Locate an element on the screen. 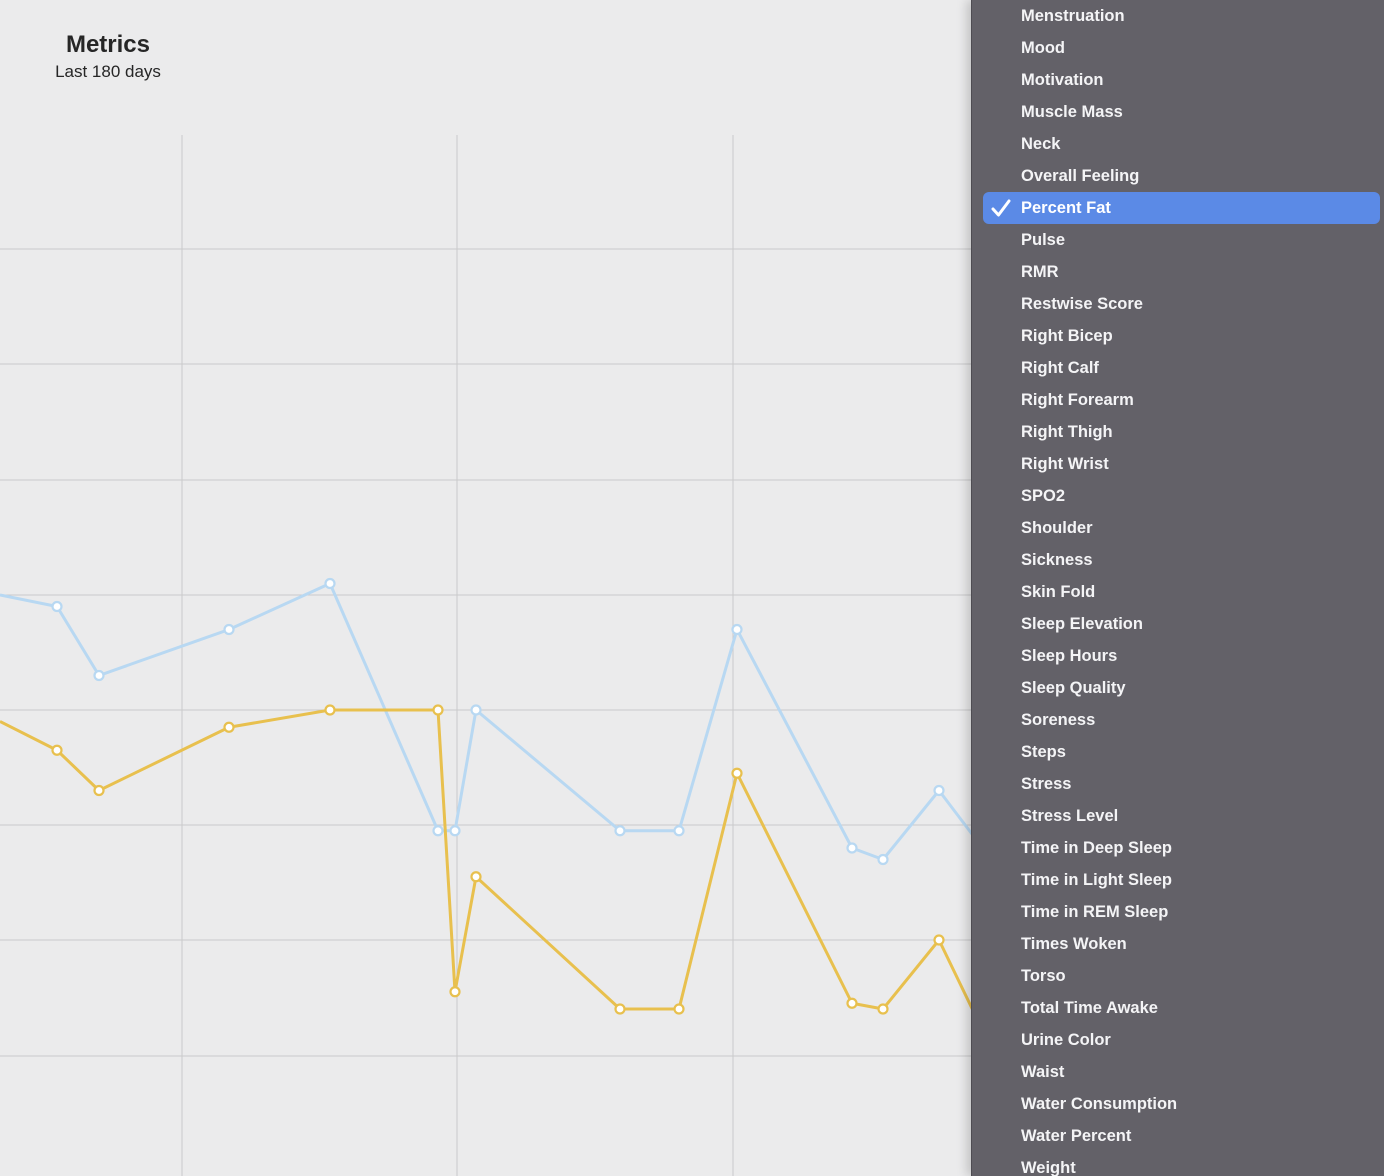  menu-item-label: Sleep Elevation is located at coordinates (1082, 624).